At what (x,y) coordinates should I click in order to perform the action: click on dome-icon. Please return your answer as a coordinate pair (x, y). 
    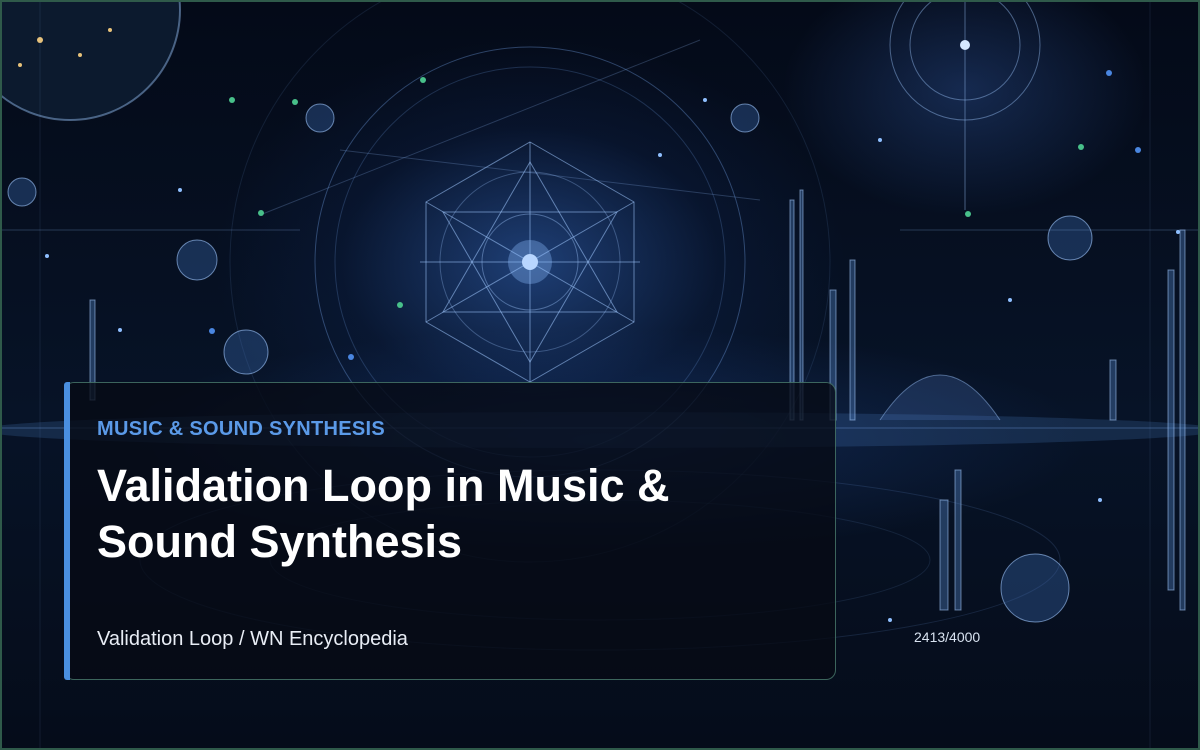
    Looking at the image, I should click on (940, 397).